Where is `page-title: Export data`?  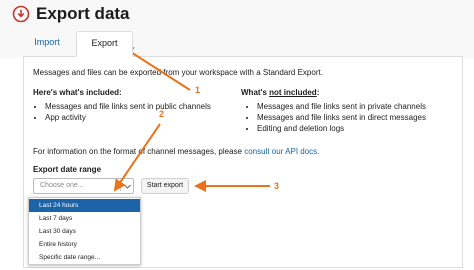 page-title: Export data is located at coordinates (83, 13).